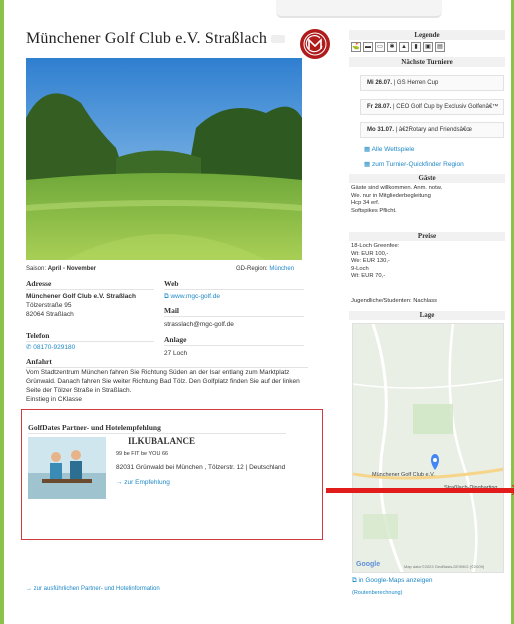 The image size is (514, 624). I want to click on google-maps-label: in Google-Maps anzeigen, so click(395, 580).